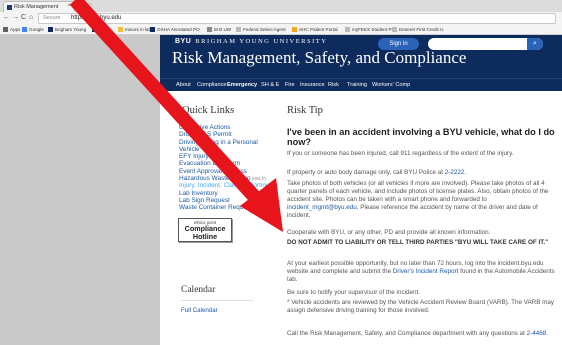  Describe the element at coordinates (373, 29) in the screenshot. I see `bookmark-label: myFEEX Student Po` at that location.